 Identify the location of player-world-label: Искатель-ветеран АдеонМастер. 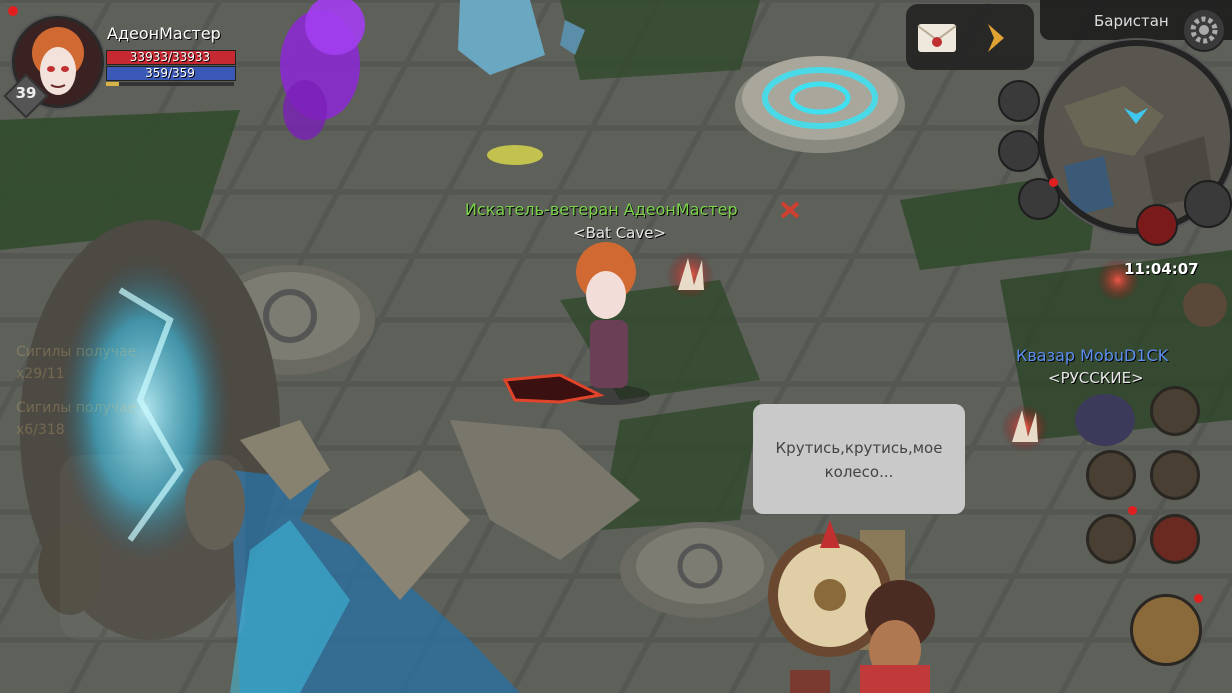
(601, 209).